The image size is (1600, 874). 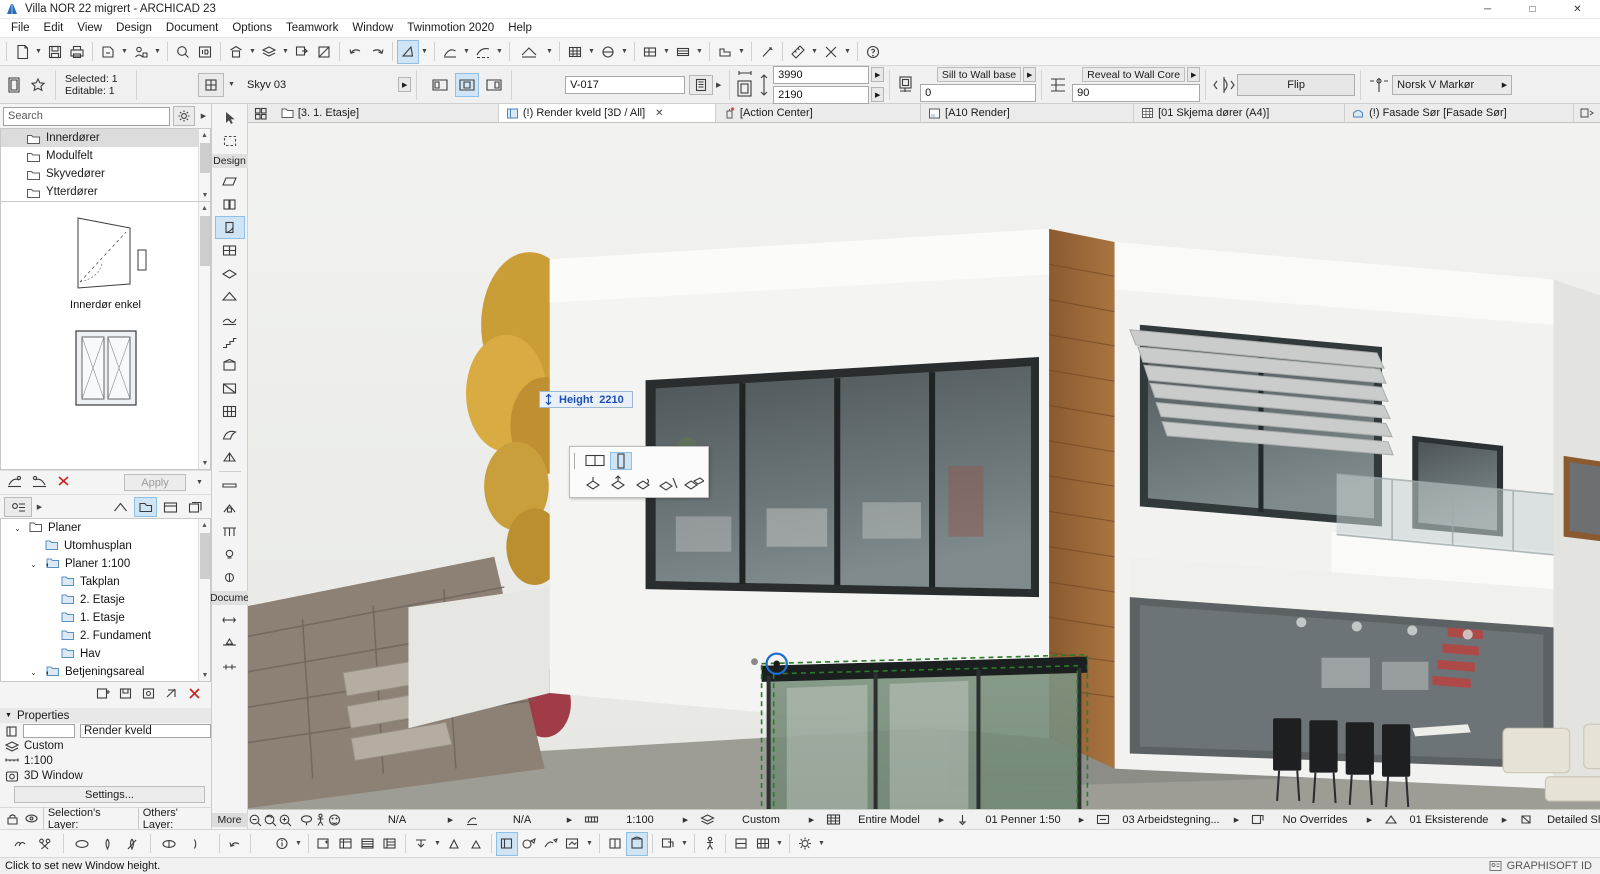 I want to click on status-arrow-6: ▶, so click(x=1081, y=820).